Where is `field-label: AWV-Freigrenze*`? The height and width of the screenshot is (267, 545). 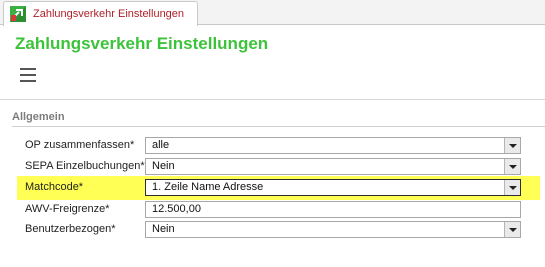
field-label: AWV-Freigrenze* is located at coordinates (67, 209).